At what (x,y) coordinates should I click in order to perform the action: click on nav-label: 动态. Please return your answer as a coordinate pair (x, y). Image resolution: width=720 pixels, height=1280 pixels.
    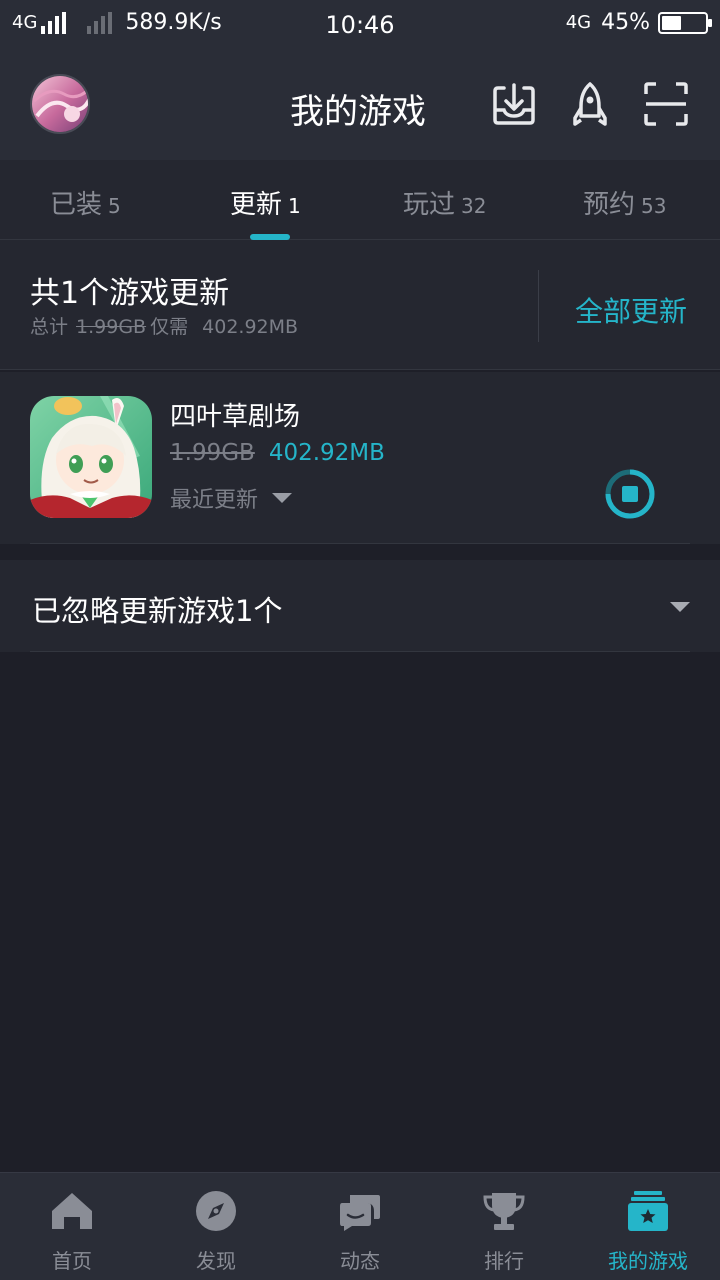
    Looking at the image, I should click on (360, 1261).